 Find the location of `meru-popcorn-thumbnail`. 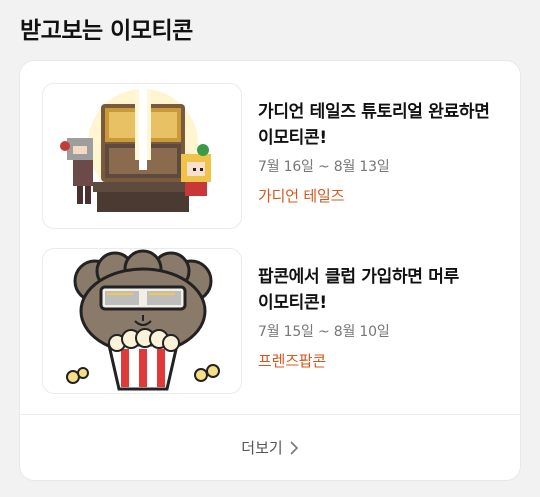

meru-popcorn-thumbnail is located at coordinates (142, 321).